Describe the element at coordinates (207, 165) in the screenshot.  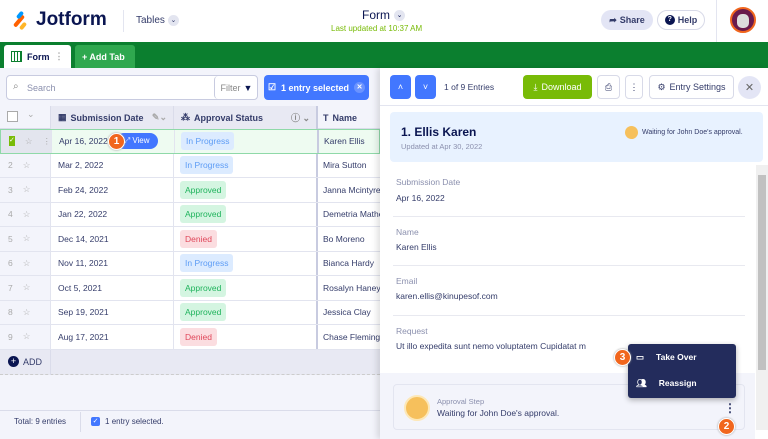
I see `status-badge: In Progress` at that location.